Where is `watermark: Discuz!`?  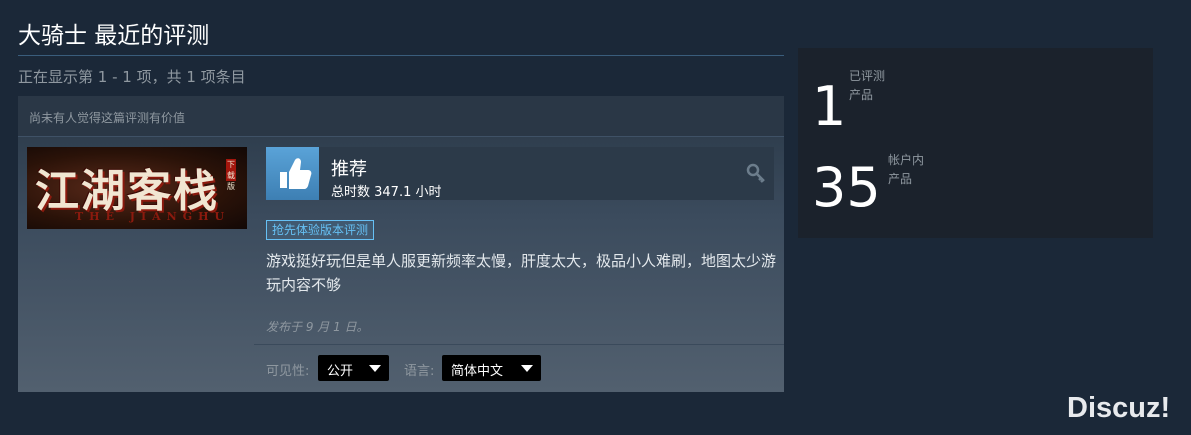
watermark: Discuz! is located at coordinates (1119, 408).